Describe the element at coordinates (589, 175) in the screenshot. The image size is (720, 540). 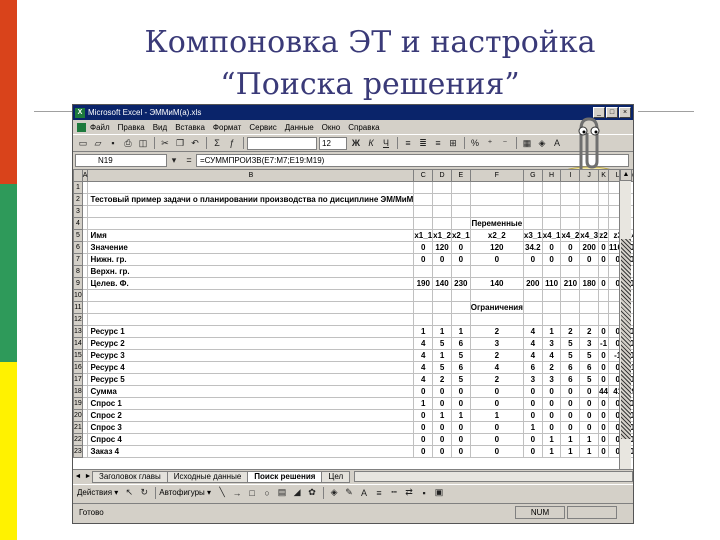
I see `column-header: J` at that location.